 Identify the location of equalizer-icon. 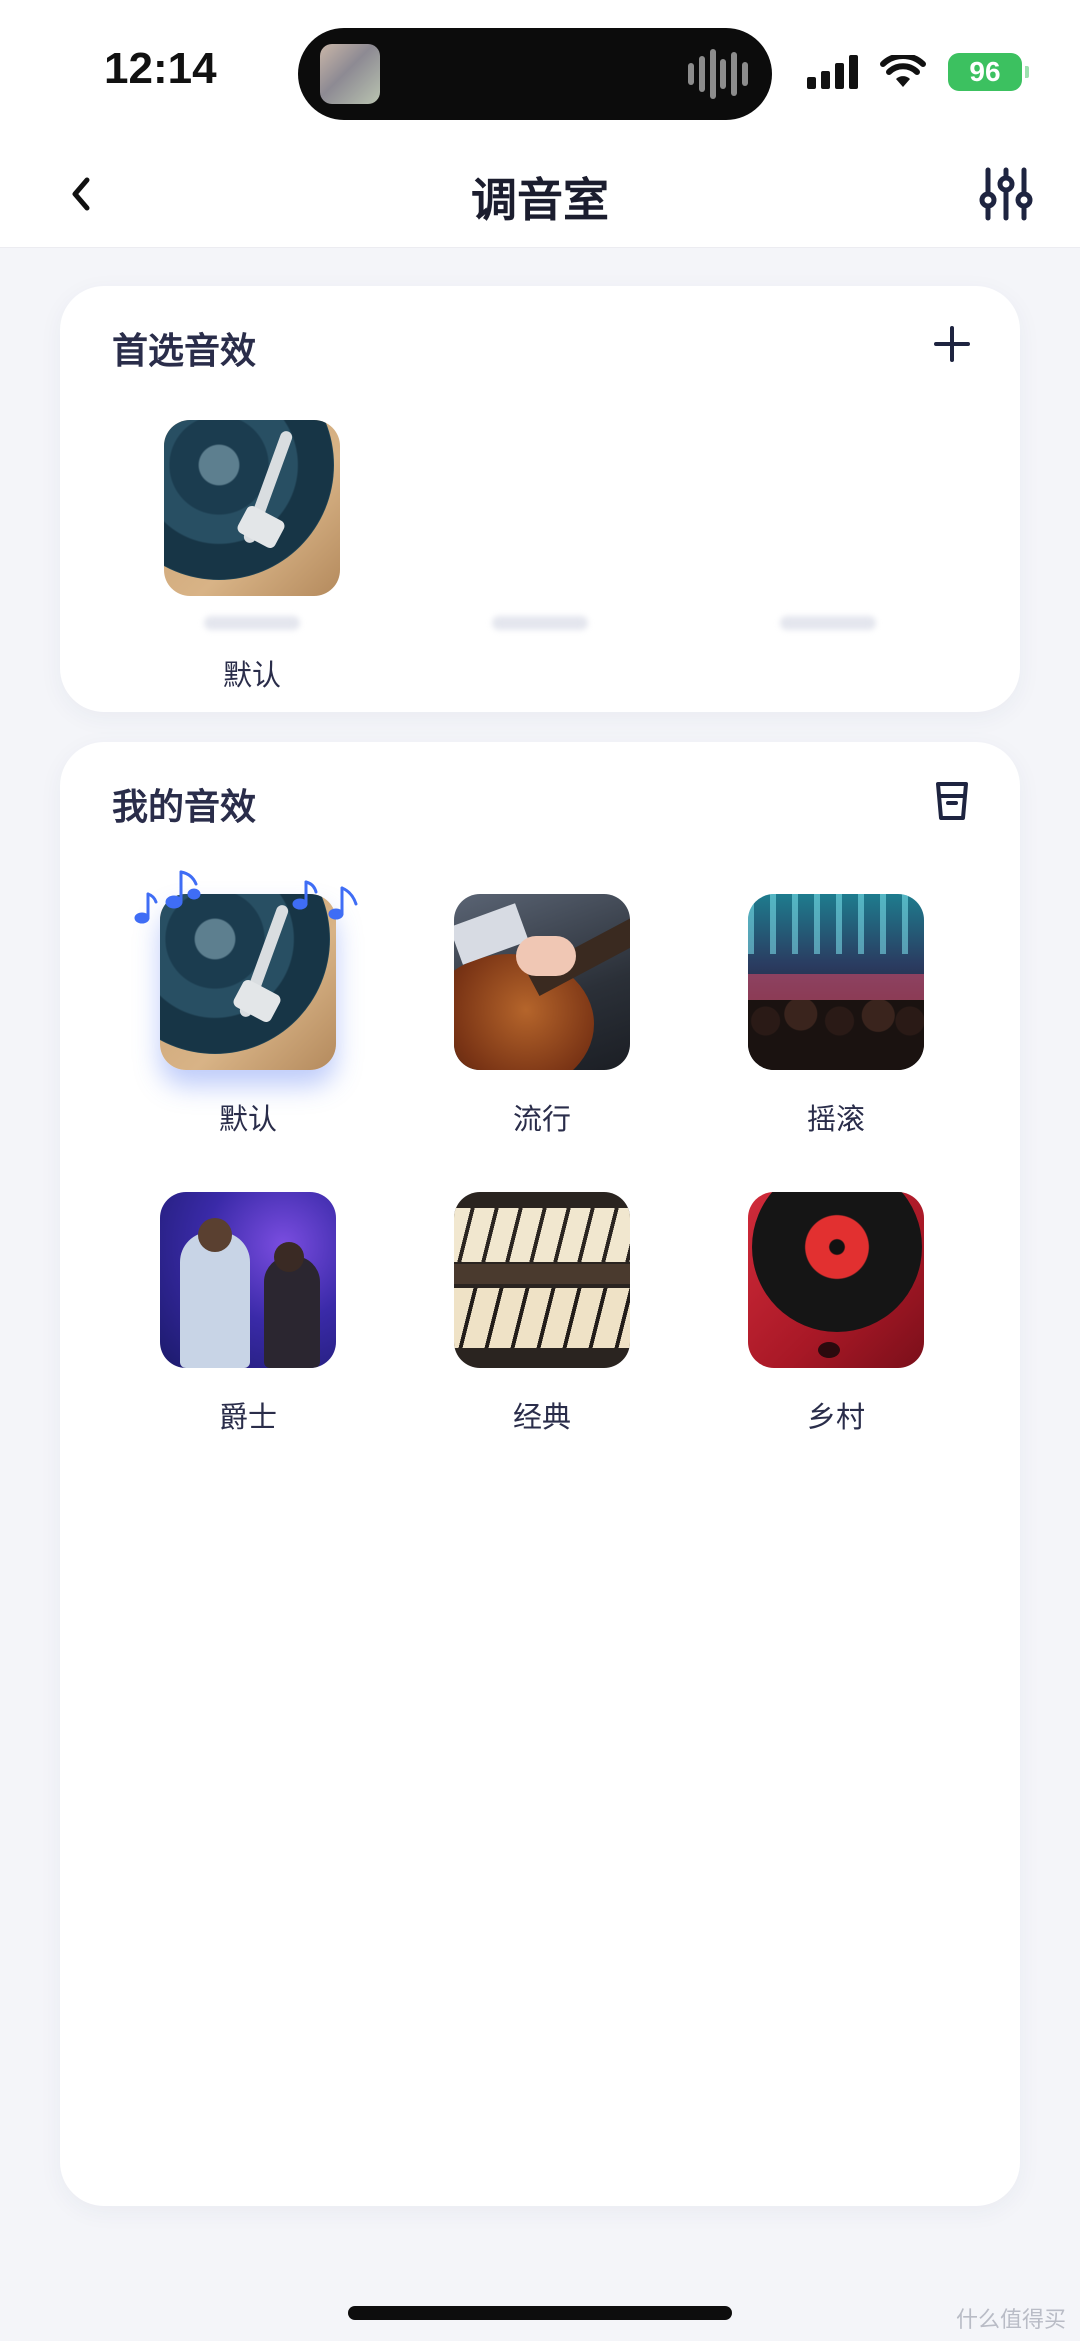
(1006, 194).